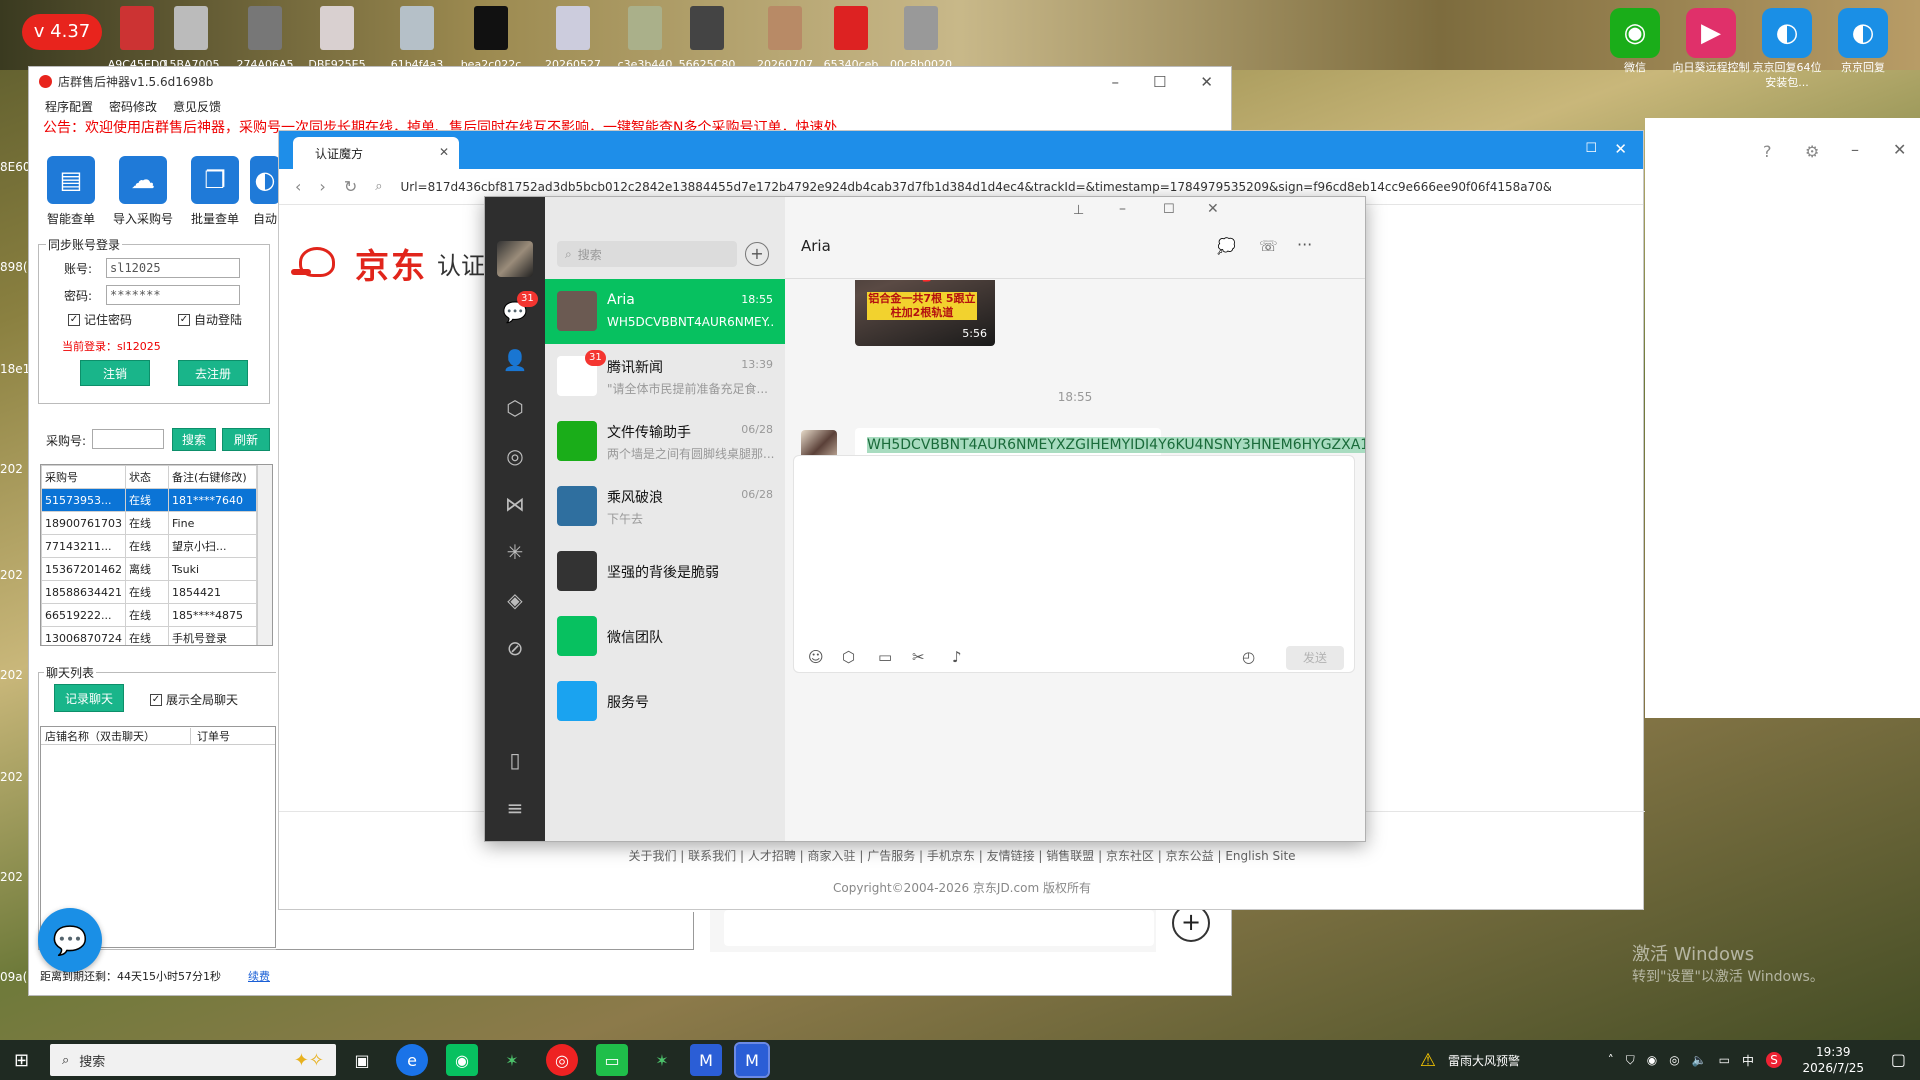 The height and width of the screenshot is (1080, 1920). I want to click on footer-link: 联系我们, so click(712, 856).